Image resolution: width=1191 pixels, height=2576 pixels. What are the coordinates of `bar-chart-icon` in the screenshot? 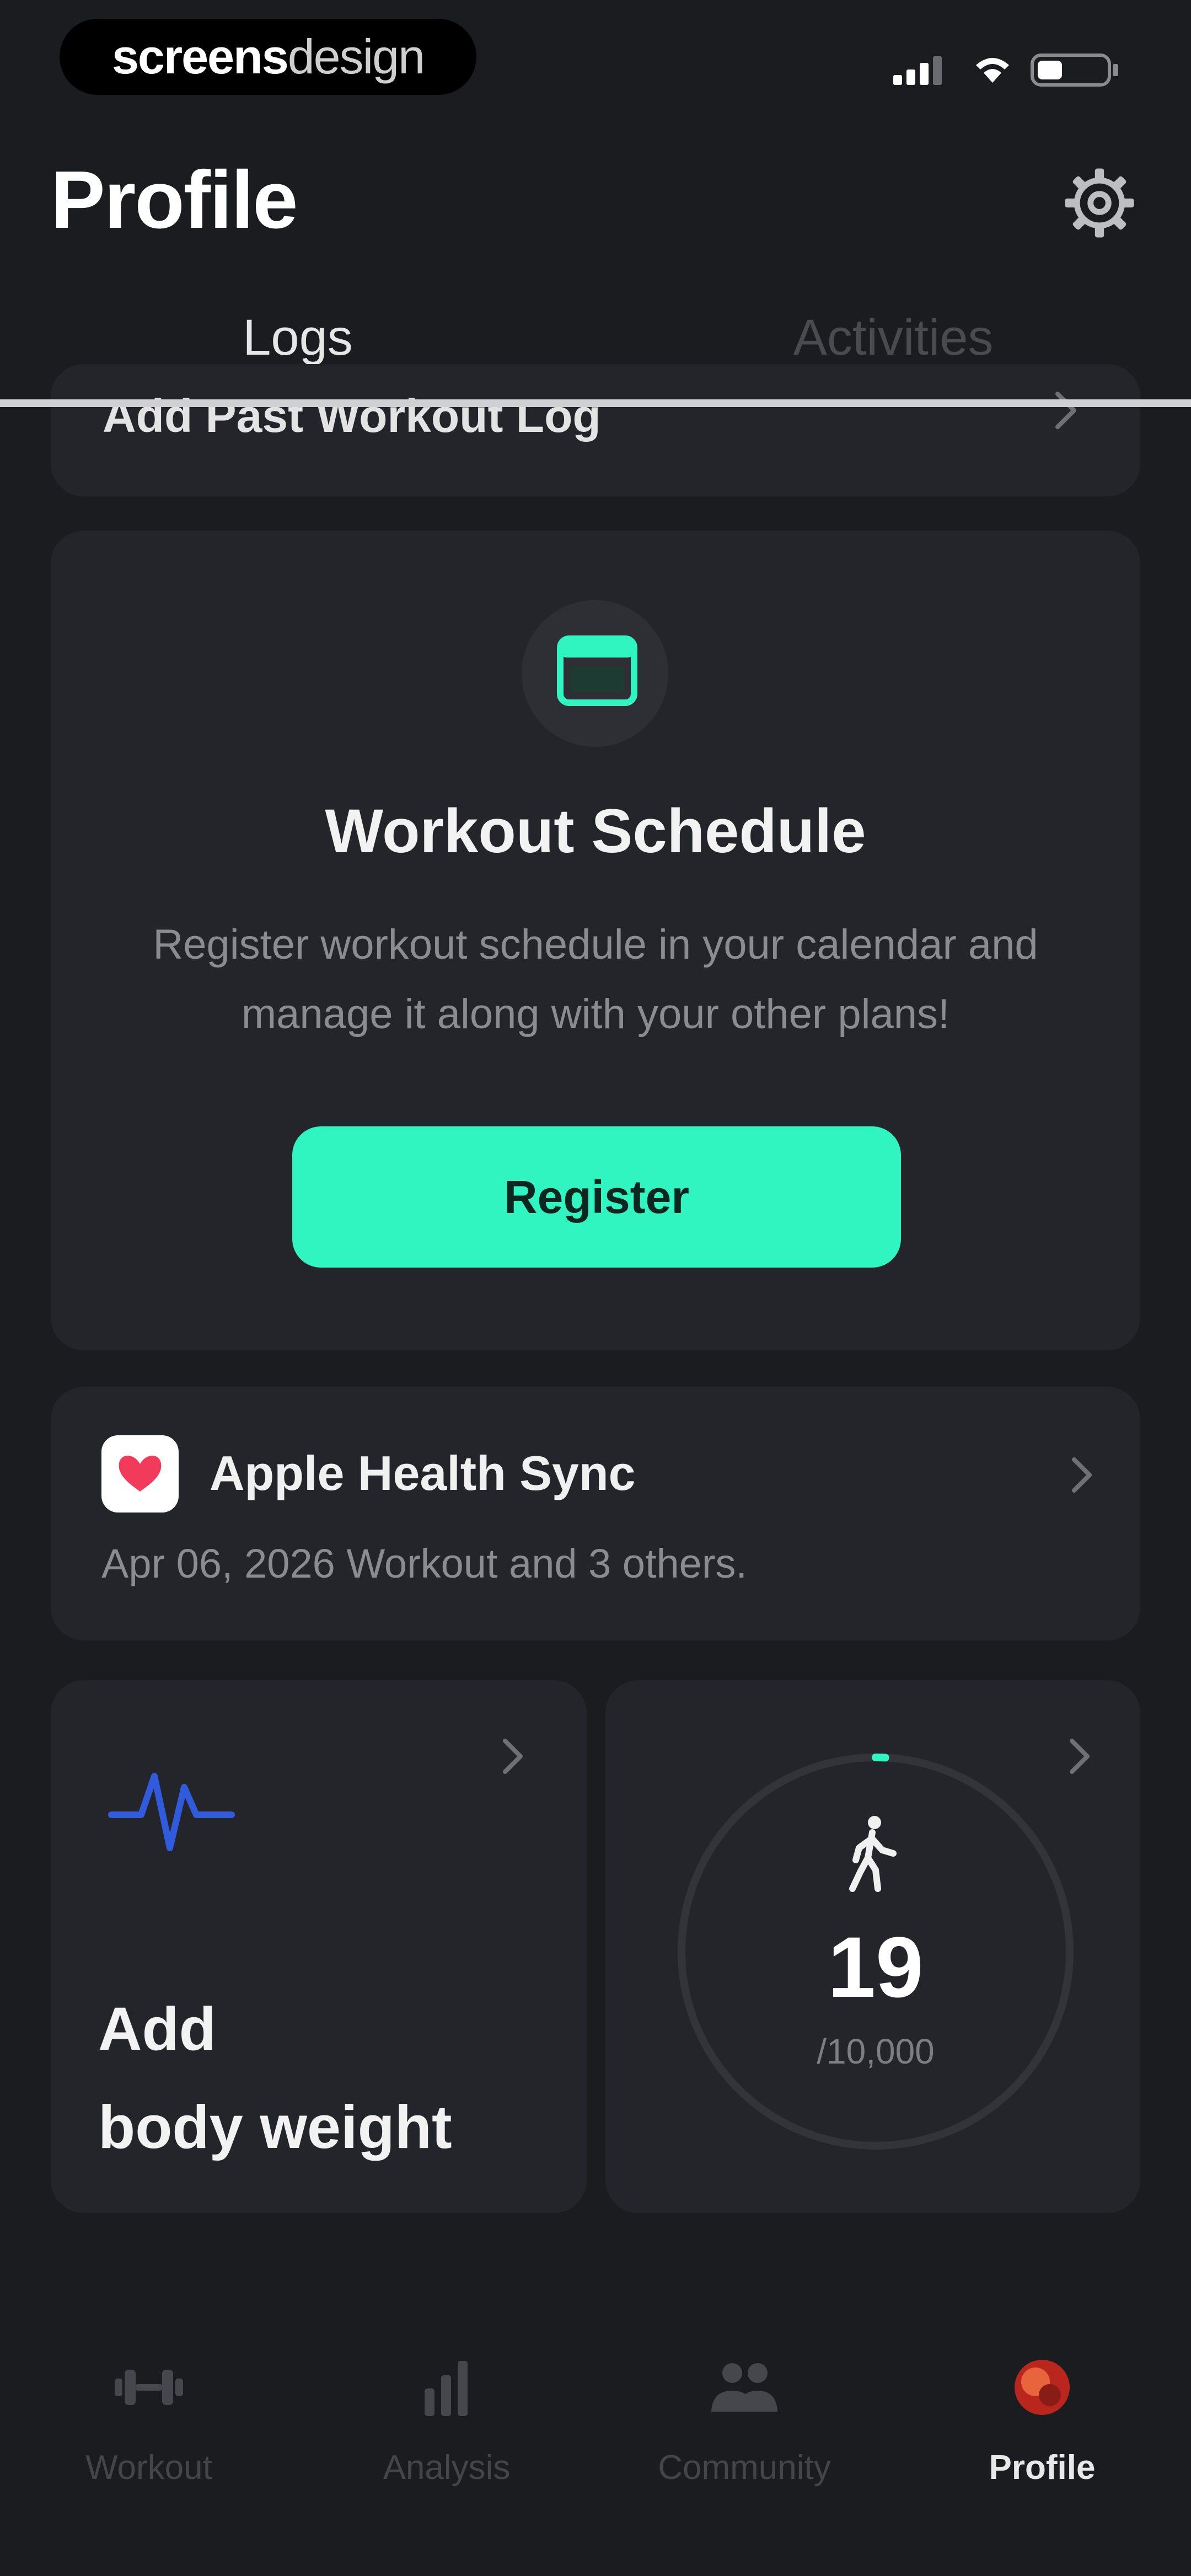 It's located at (447, 2388).